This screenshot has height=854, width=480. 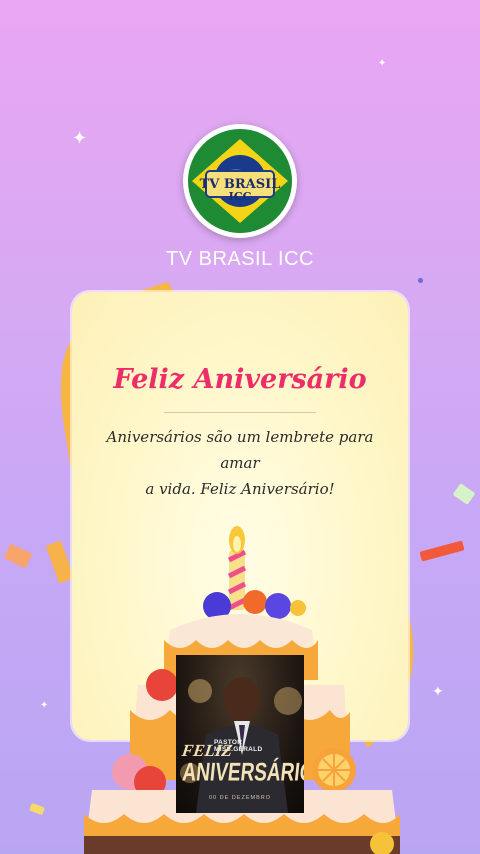 I want to click on channel-name: TV BRASIL ICC, so click(x=239, y=259).